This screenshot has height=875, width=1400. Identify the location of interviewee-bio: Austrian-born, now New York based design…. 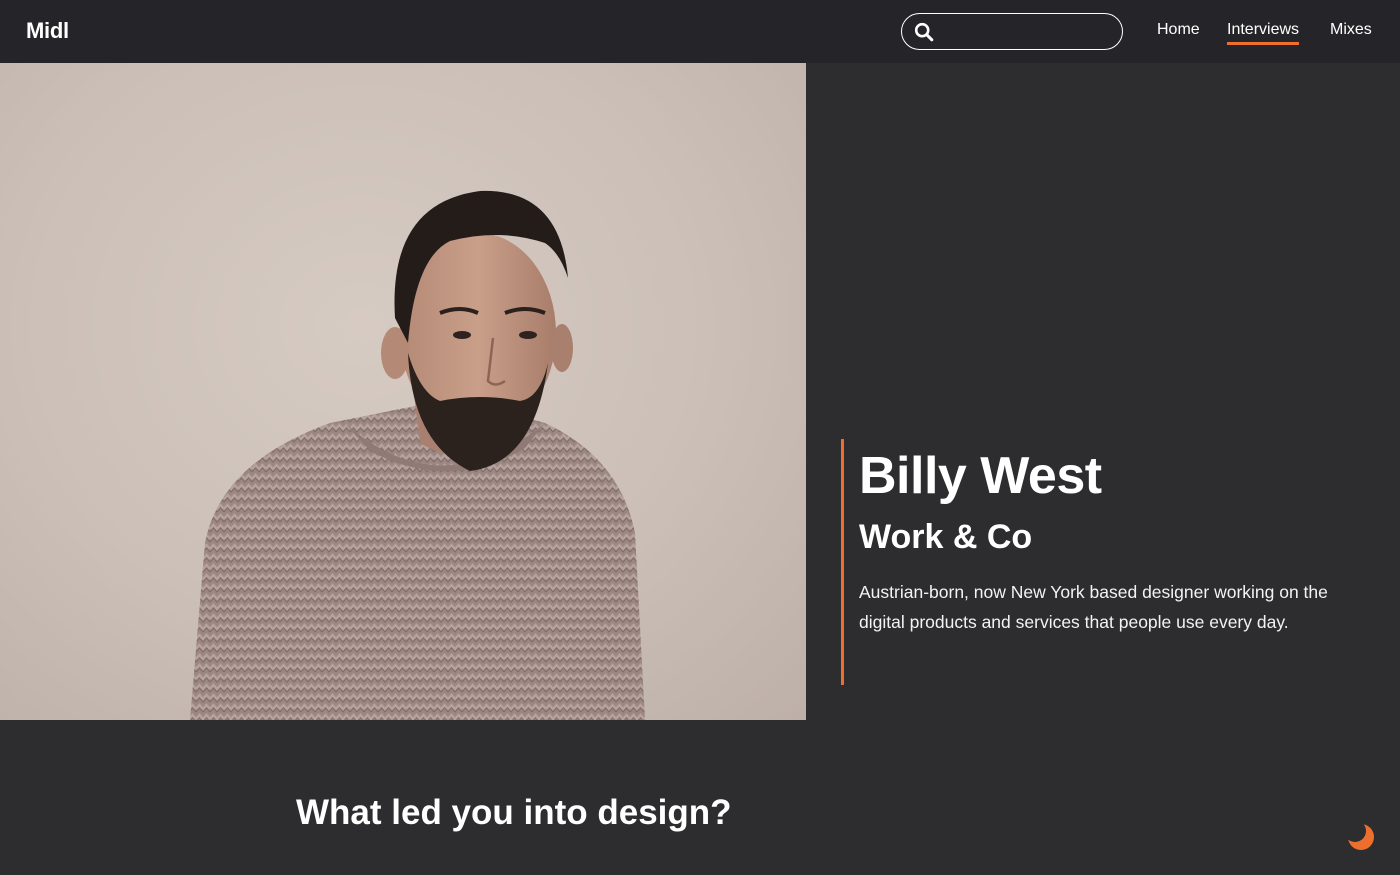
(1093, 607).